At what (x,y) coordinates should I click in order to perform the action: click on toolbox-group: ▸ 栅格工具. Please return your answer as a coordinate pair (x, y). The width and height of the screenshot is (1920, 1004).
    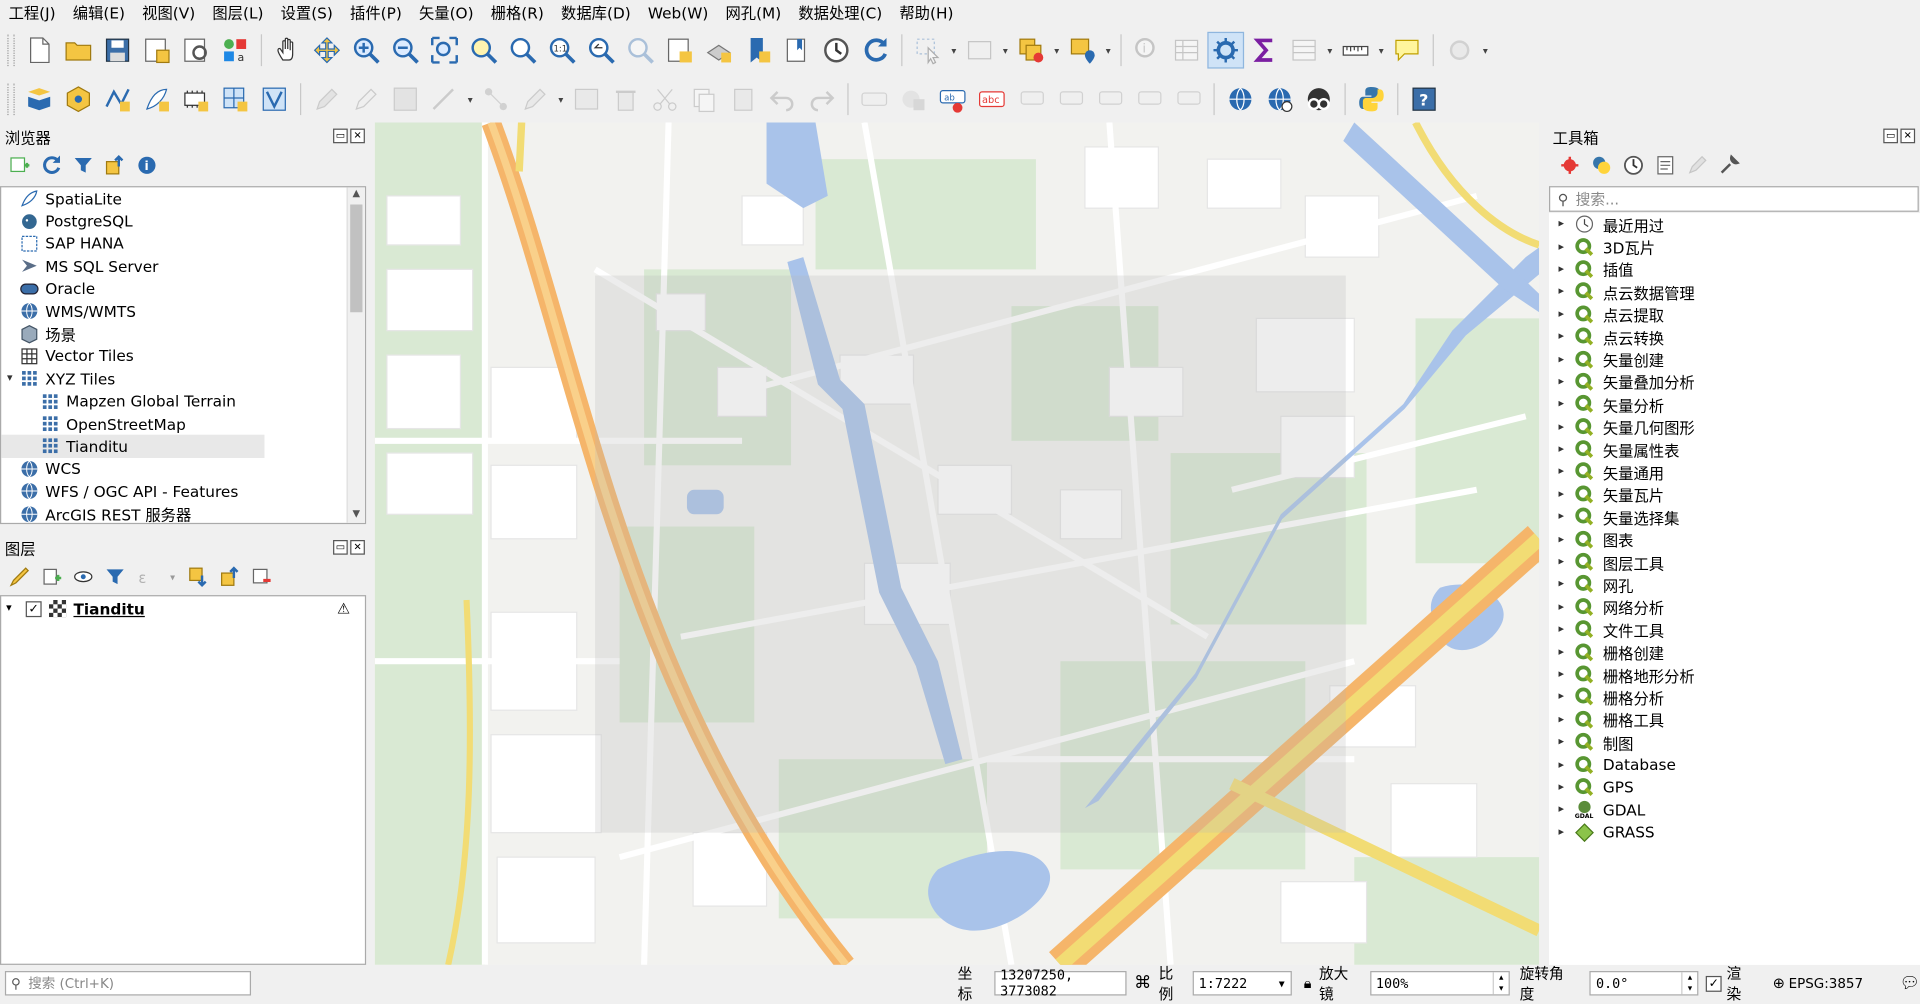
    Looking at the image, I should click on (1734, 719).